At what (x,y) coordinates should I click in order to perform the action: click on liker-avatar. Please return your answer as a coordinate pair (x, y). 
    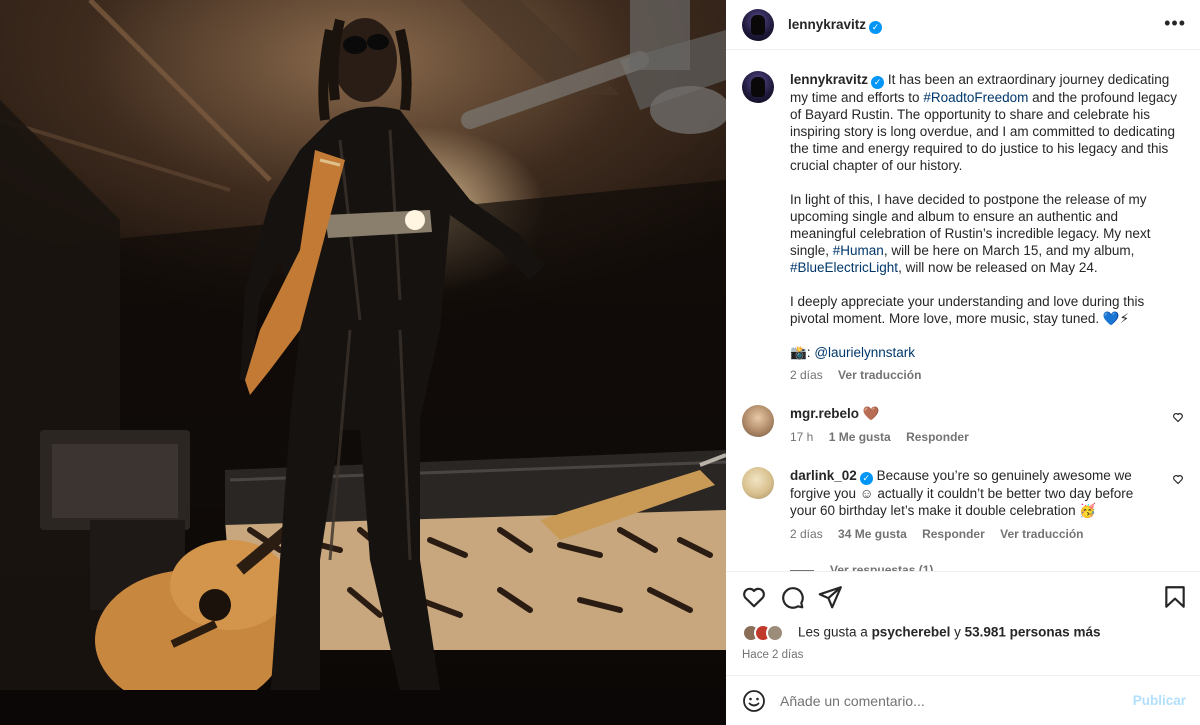
    Looking at the image, I should click on (775, 633).